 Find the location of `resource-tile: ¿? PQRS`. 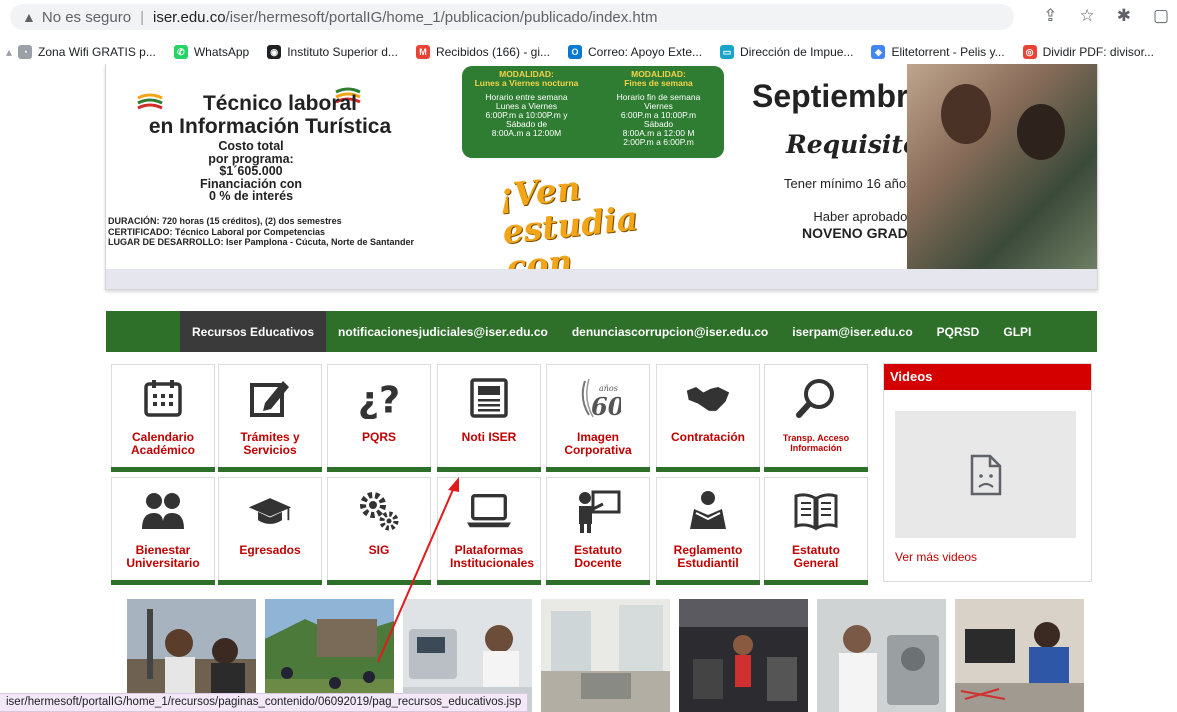

resource-tile: ¿? PQRS is located at coordinates (379, 418).